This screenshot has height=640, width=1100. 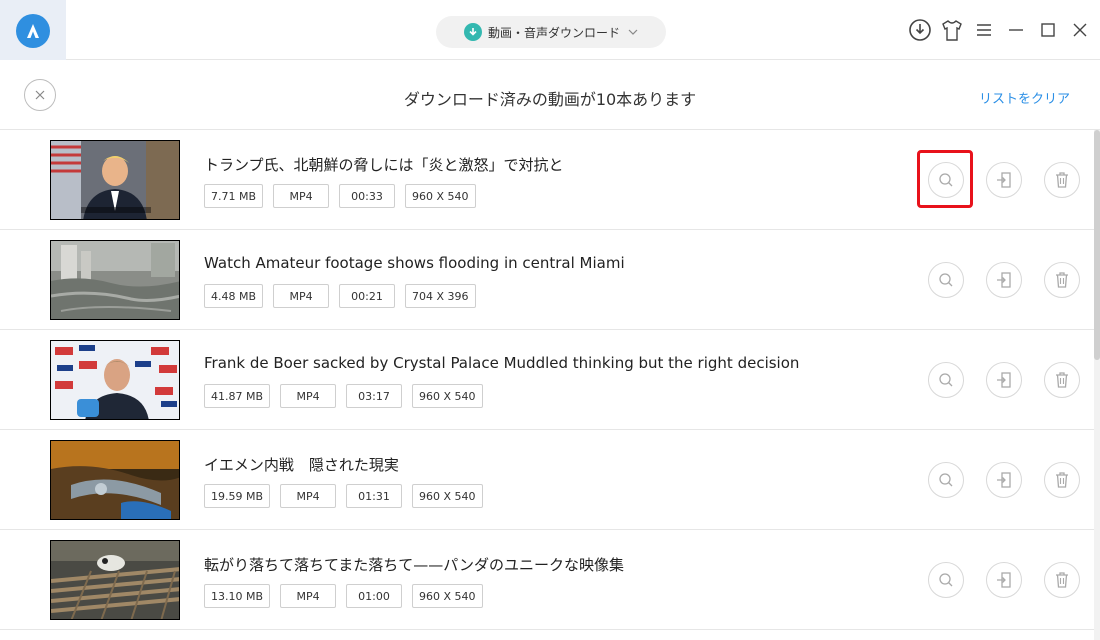 What do you see at coordinates (1024, 97) in the screenshot?
I see `clear-list-link: リストをクリア` at bounding box center [1024, 97].